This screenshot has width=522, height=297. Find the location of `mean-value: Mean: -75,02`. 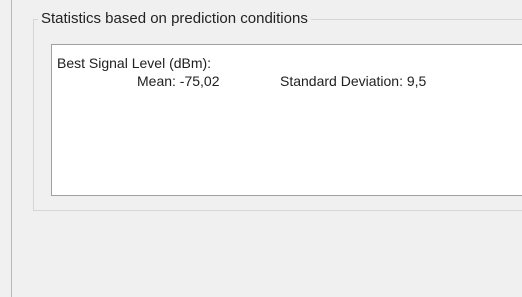

mean-value: Mean: -75,02 is located at coordinates (178, 81).